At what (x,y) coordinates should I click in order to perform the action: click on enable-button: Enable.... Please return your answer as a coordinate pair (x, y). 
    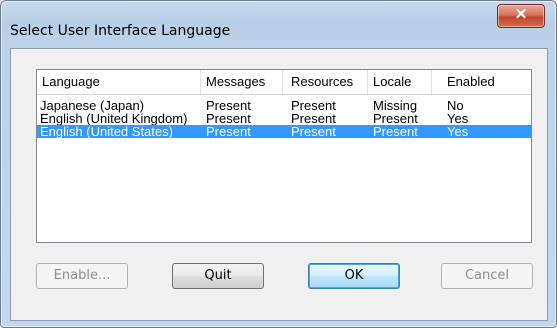
    Looking at the image, I should click on (82, 276).